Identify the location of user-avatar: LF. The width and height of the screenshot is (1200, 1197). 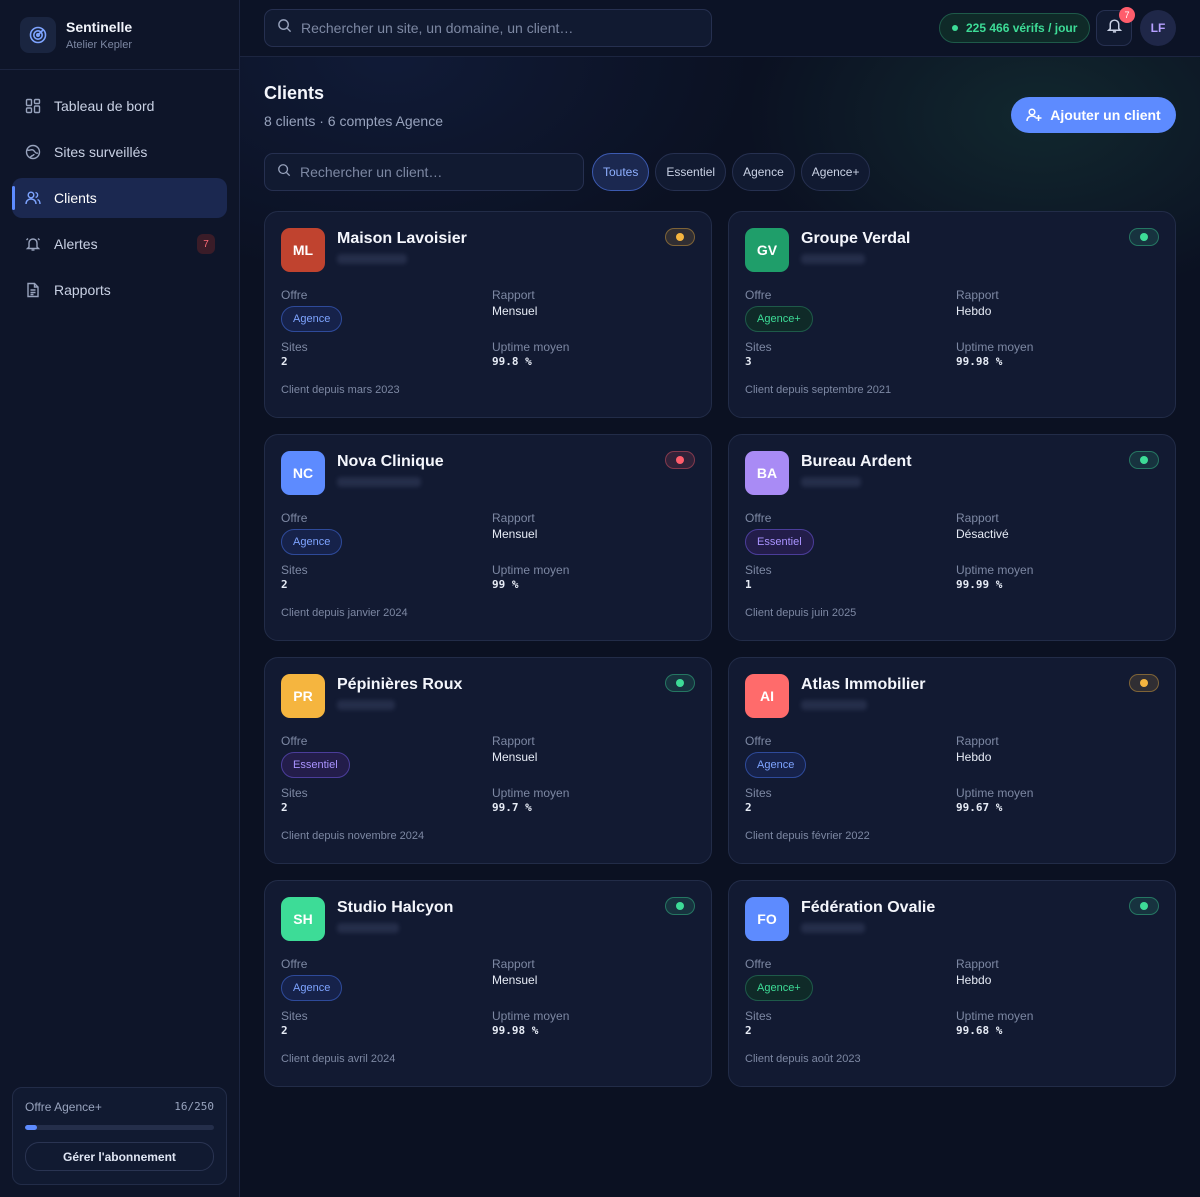
(1158, 28).